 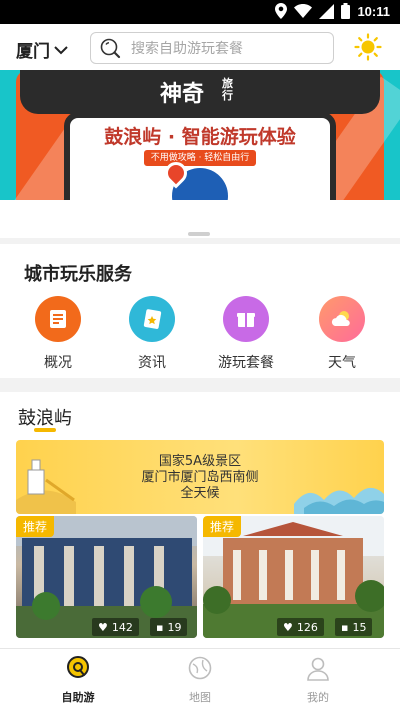 I want to click on services-title: 城市玩乐服务, so click(x=78, y=274).